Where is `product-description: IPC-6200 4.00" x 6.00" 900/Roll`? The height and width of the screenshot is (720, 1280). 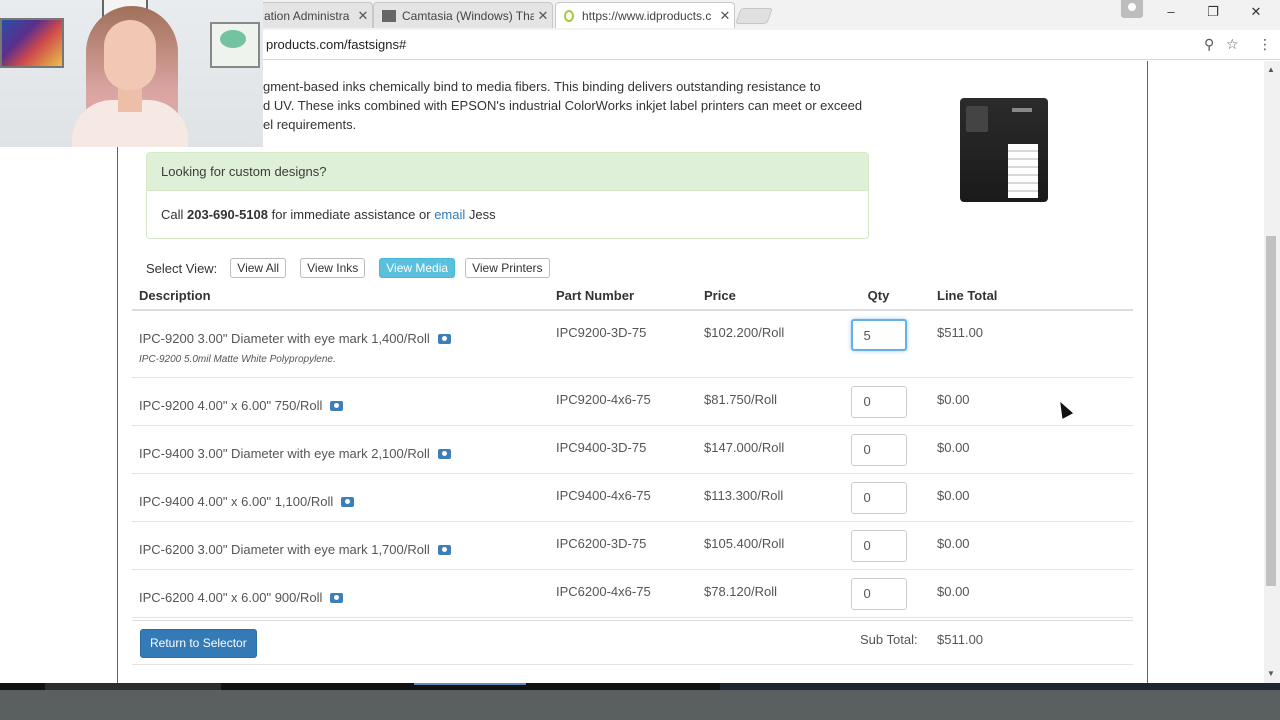 product-description: IPC-6200 4.00" x 6.00" 900/Roll is located at coordinates (241, 597).